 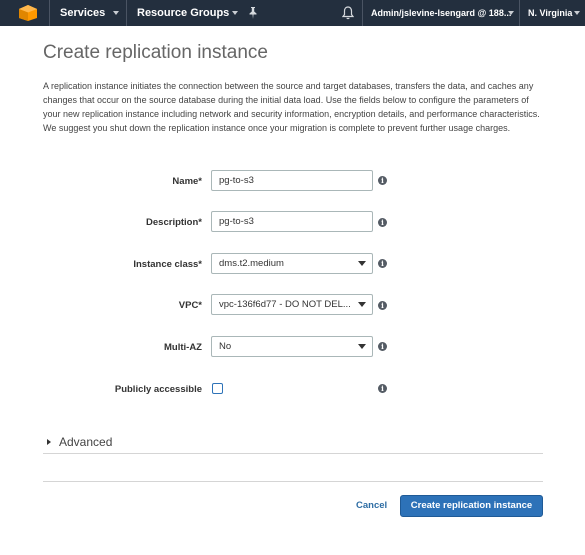 I want to click on cancel-button: Cancel, so click(x=371, y=505).